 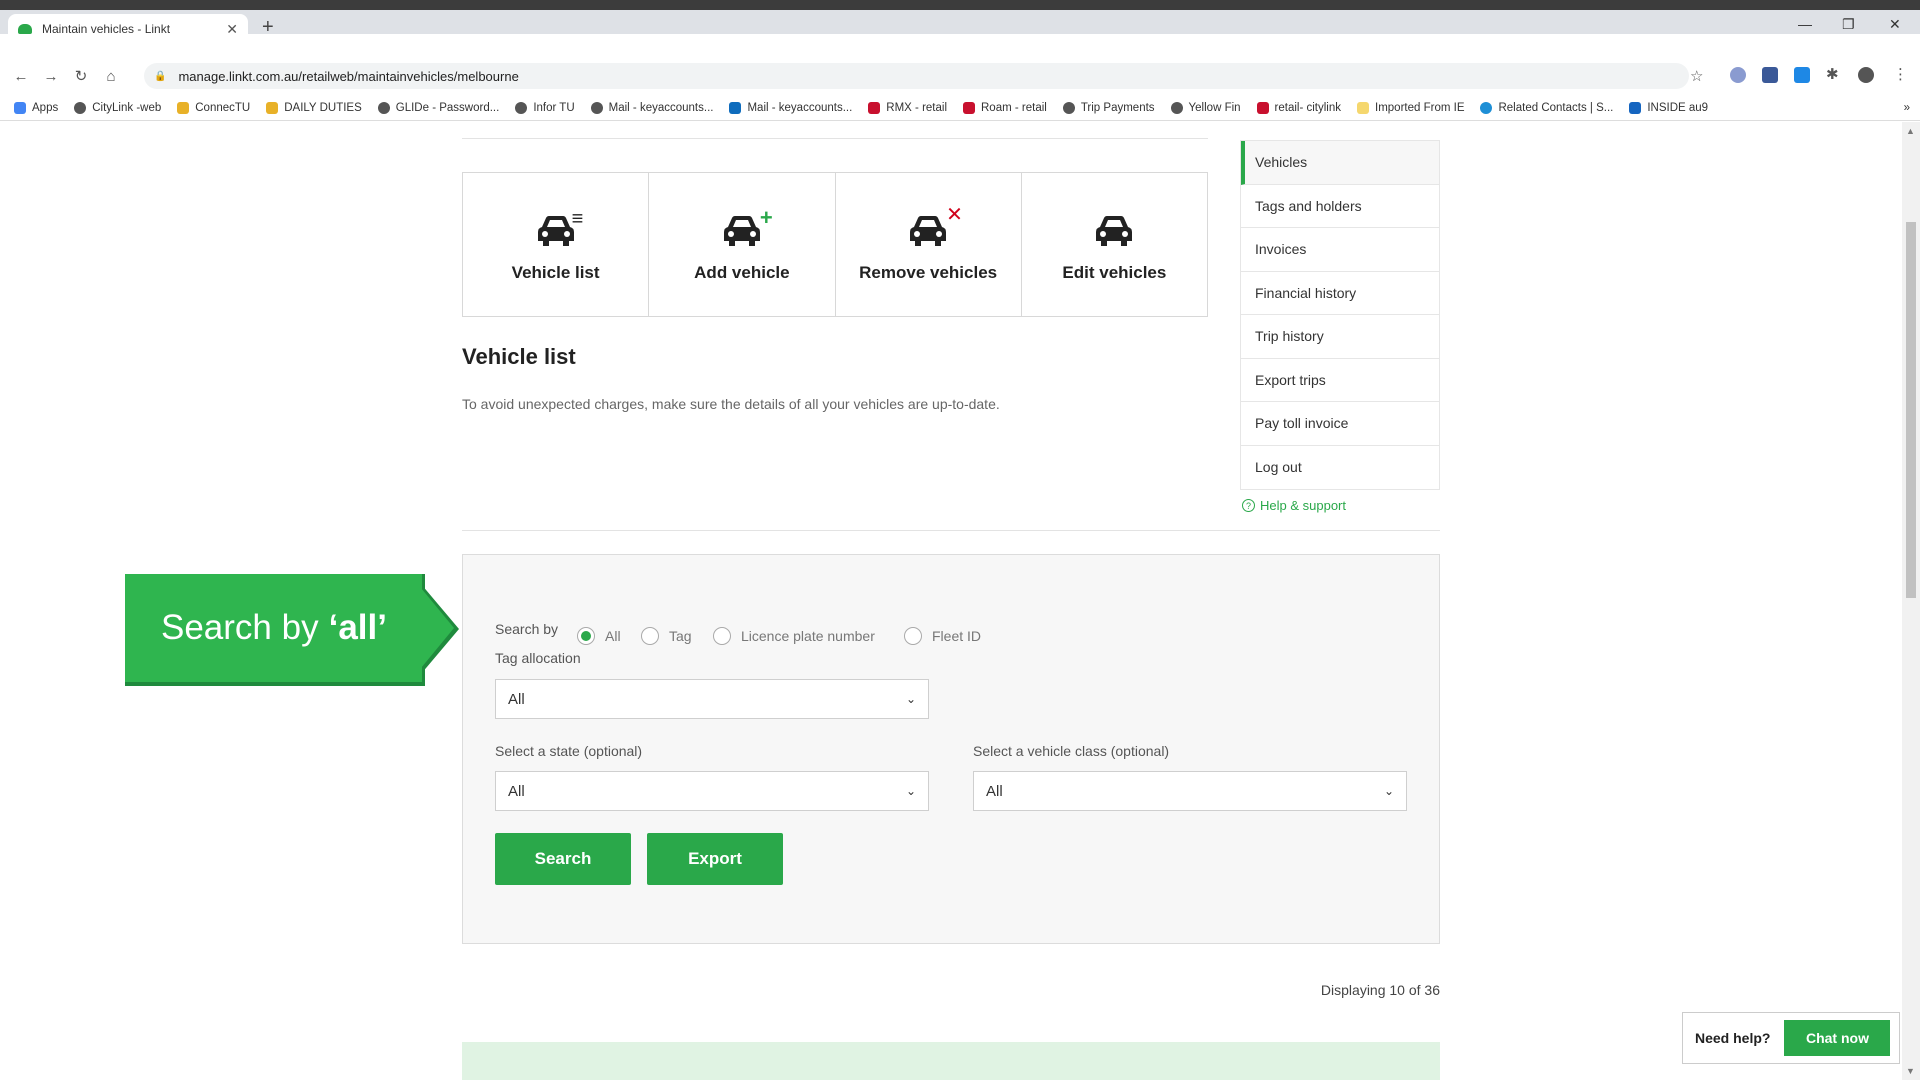 What do you see at coordinates (569, 751) in the screenshot?
I see `state-label: Select a state (optional)` at bounding box center [569, 751].